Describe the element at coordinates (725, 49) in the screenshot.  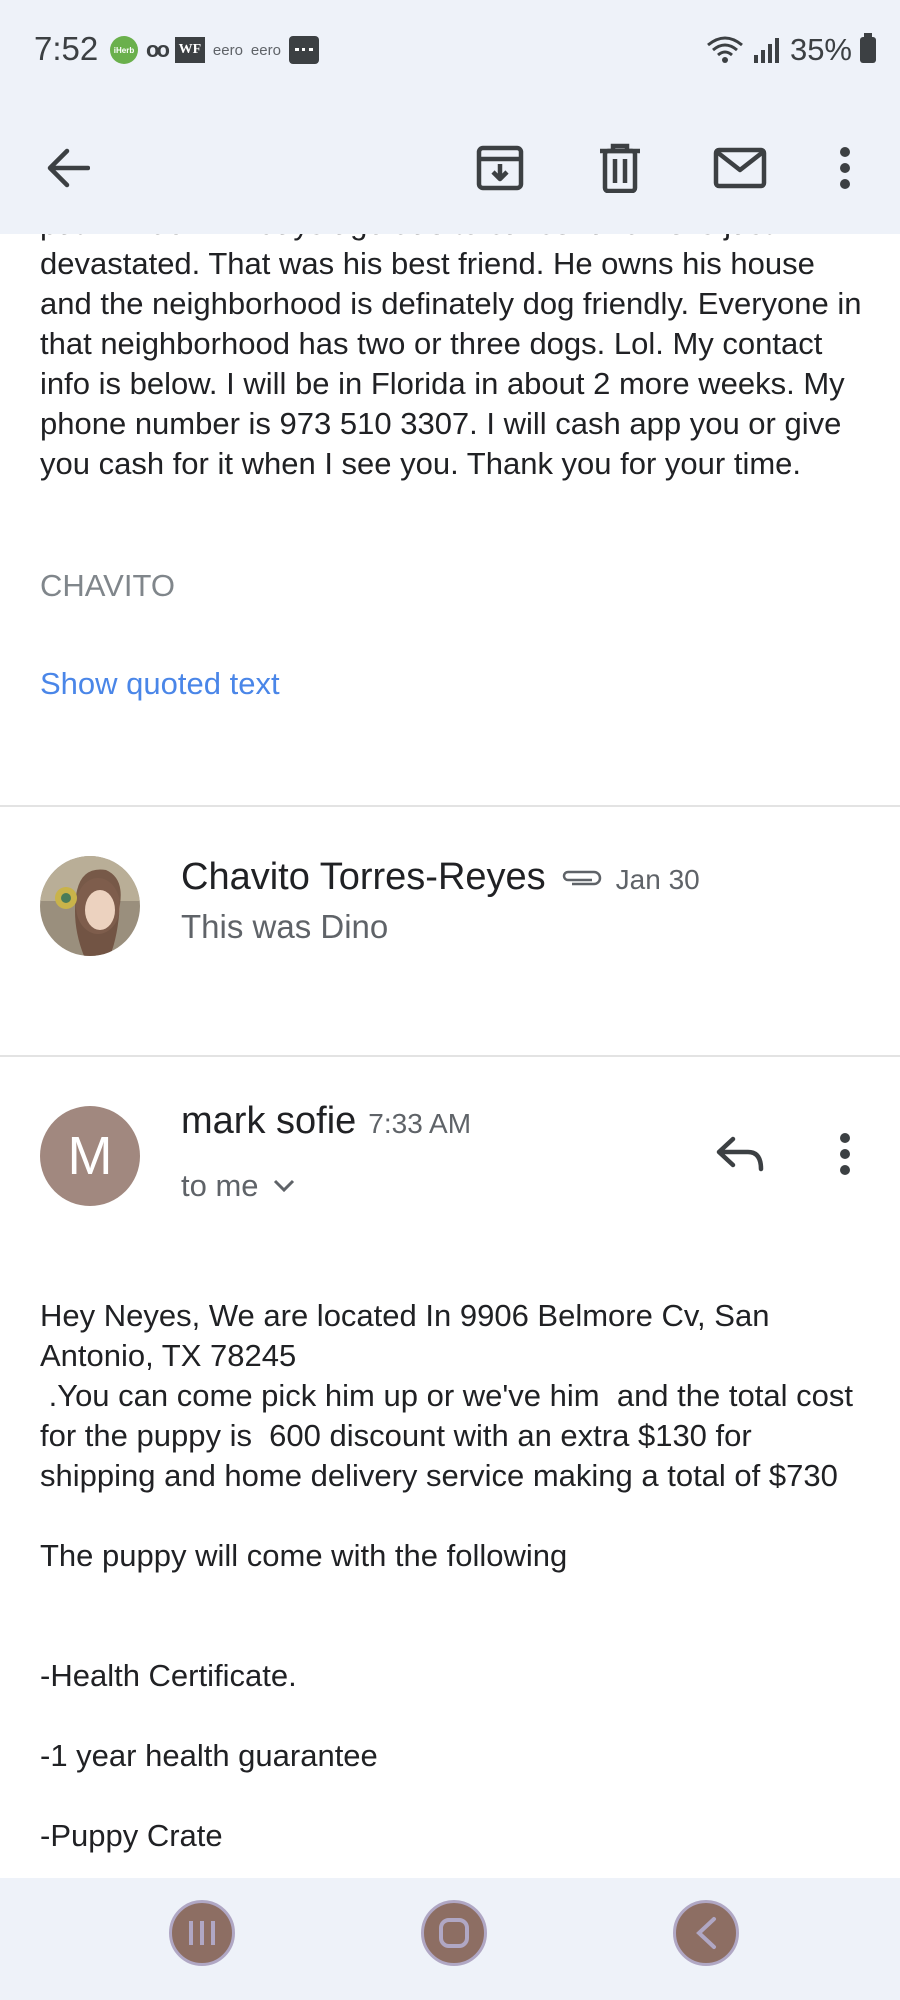
I see `wifi-icon` at that location.